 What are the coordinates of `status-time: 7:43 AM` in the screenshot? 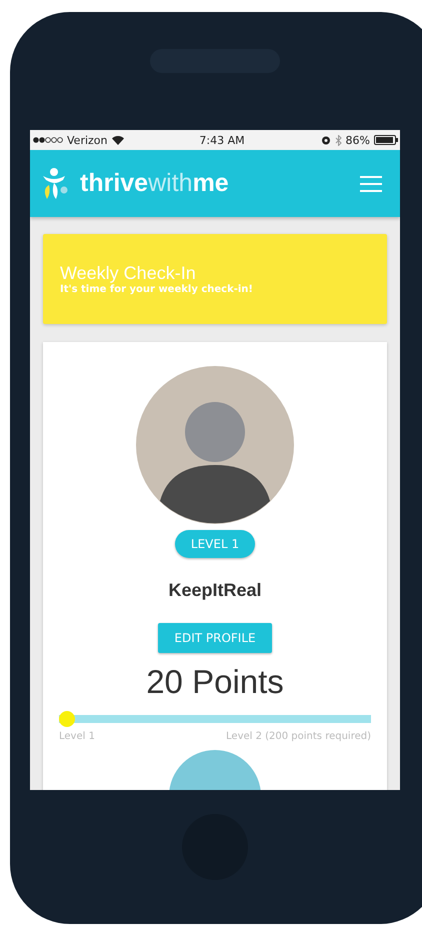 It's located at (222, 140).